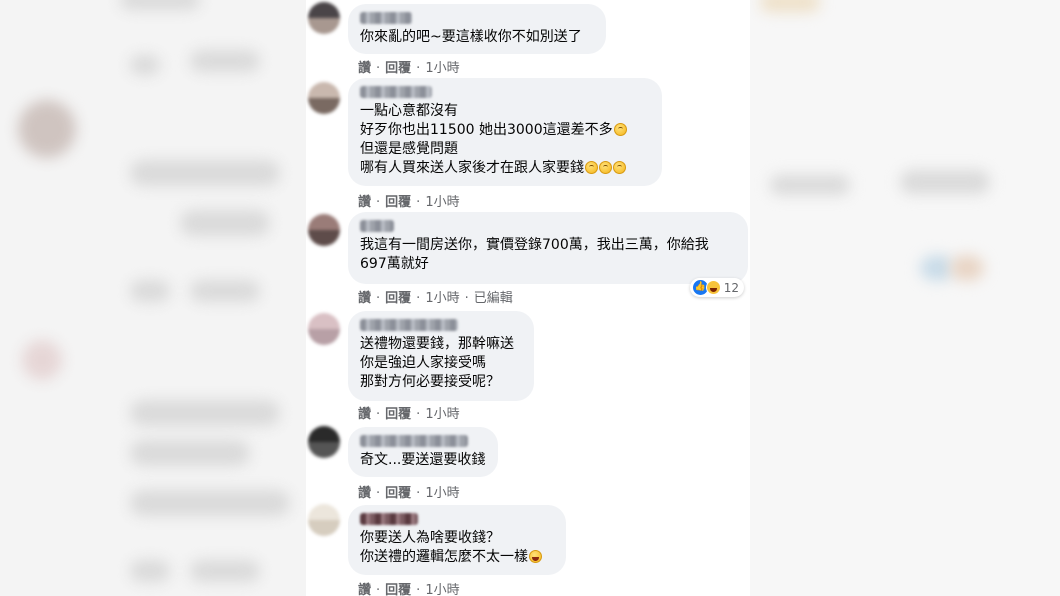 The height and width of the screenshot is (596, 1060). I want to click on comment-bubble: 你來亂的吧~要這樣收你不如別送了, so click(477, 29).